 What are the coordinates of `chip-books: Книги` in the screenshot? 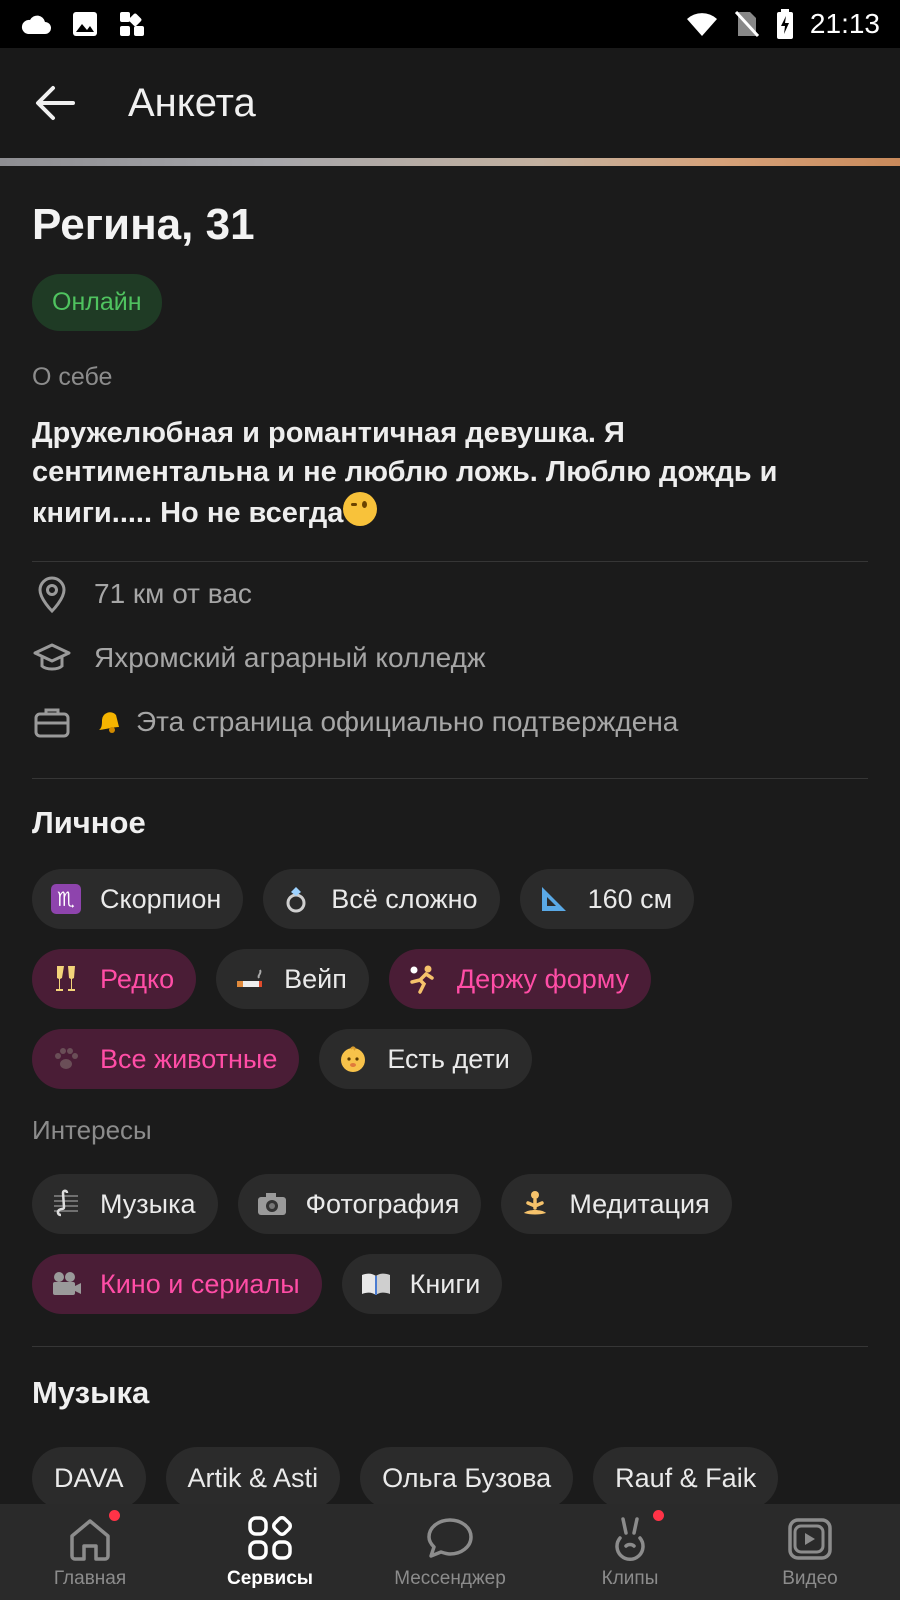 It's located at (422, 1284).